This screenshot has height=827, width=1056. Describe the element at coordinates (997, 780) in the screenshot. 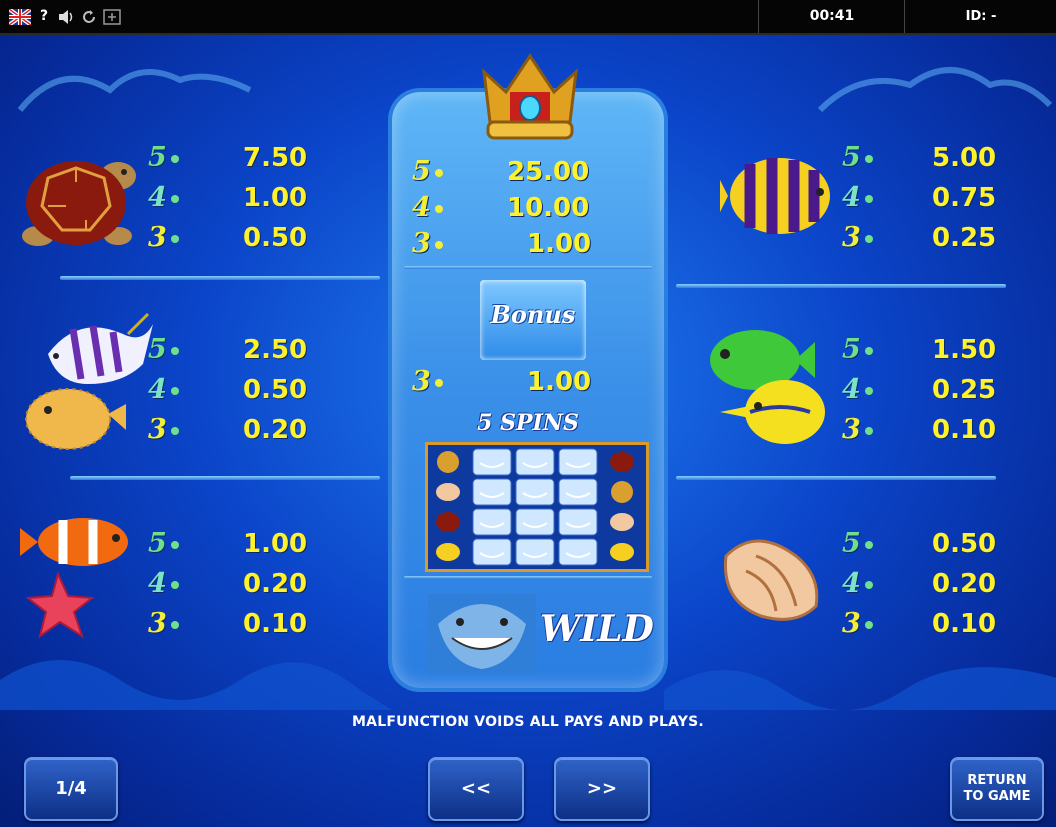

I see `return-label-line1: RETURN` at that location.